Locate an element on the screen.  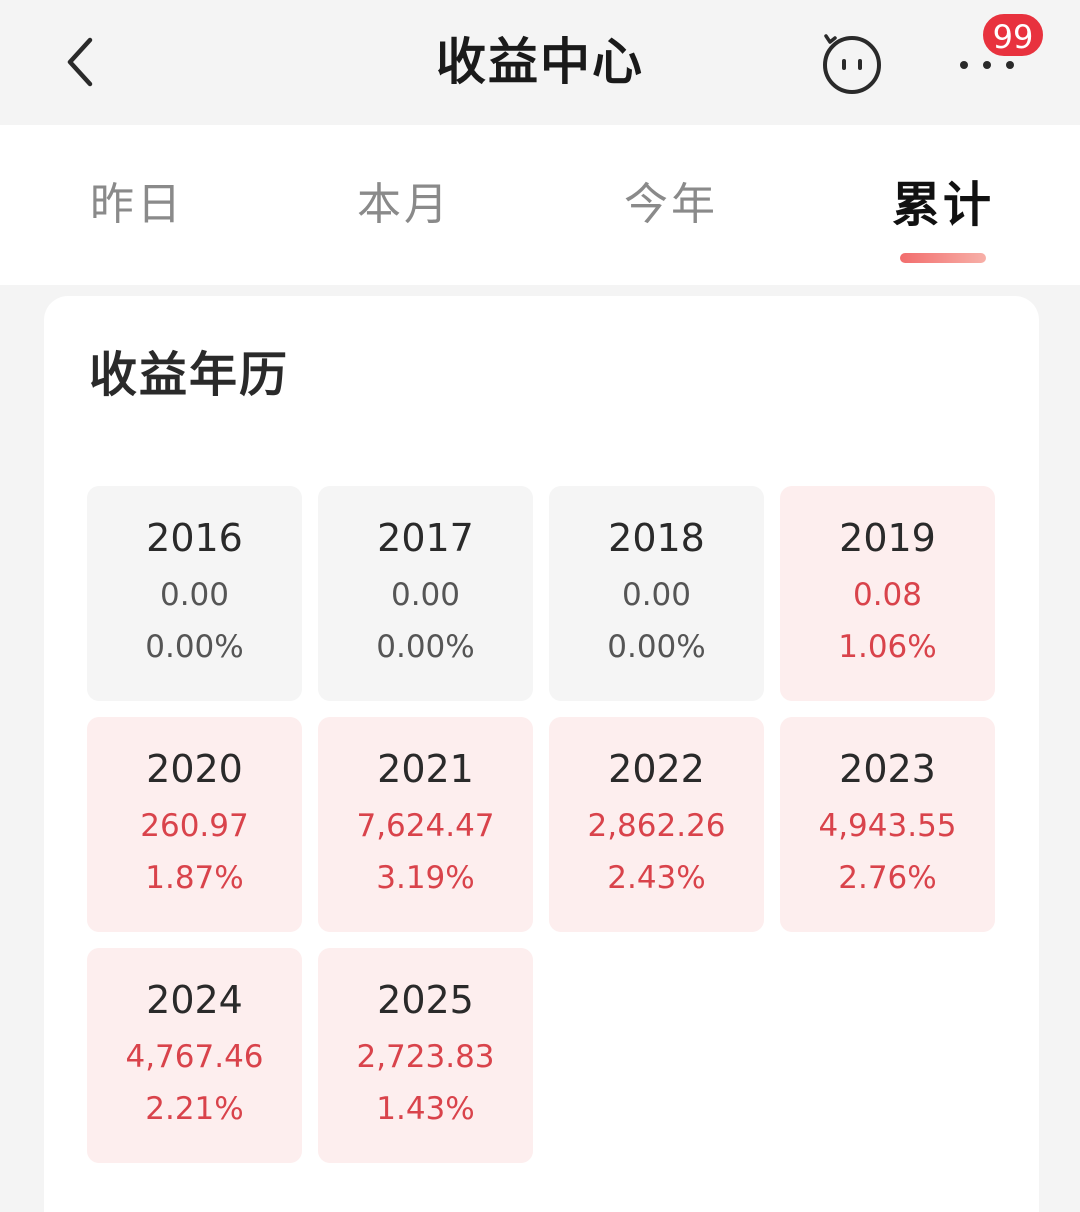
robot-face-icon is located at coordinates (852, 64).